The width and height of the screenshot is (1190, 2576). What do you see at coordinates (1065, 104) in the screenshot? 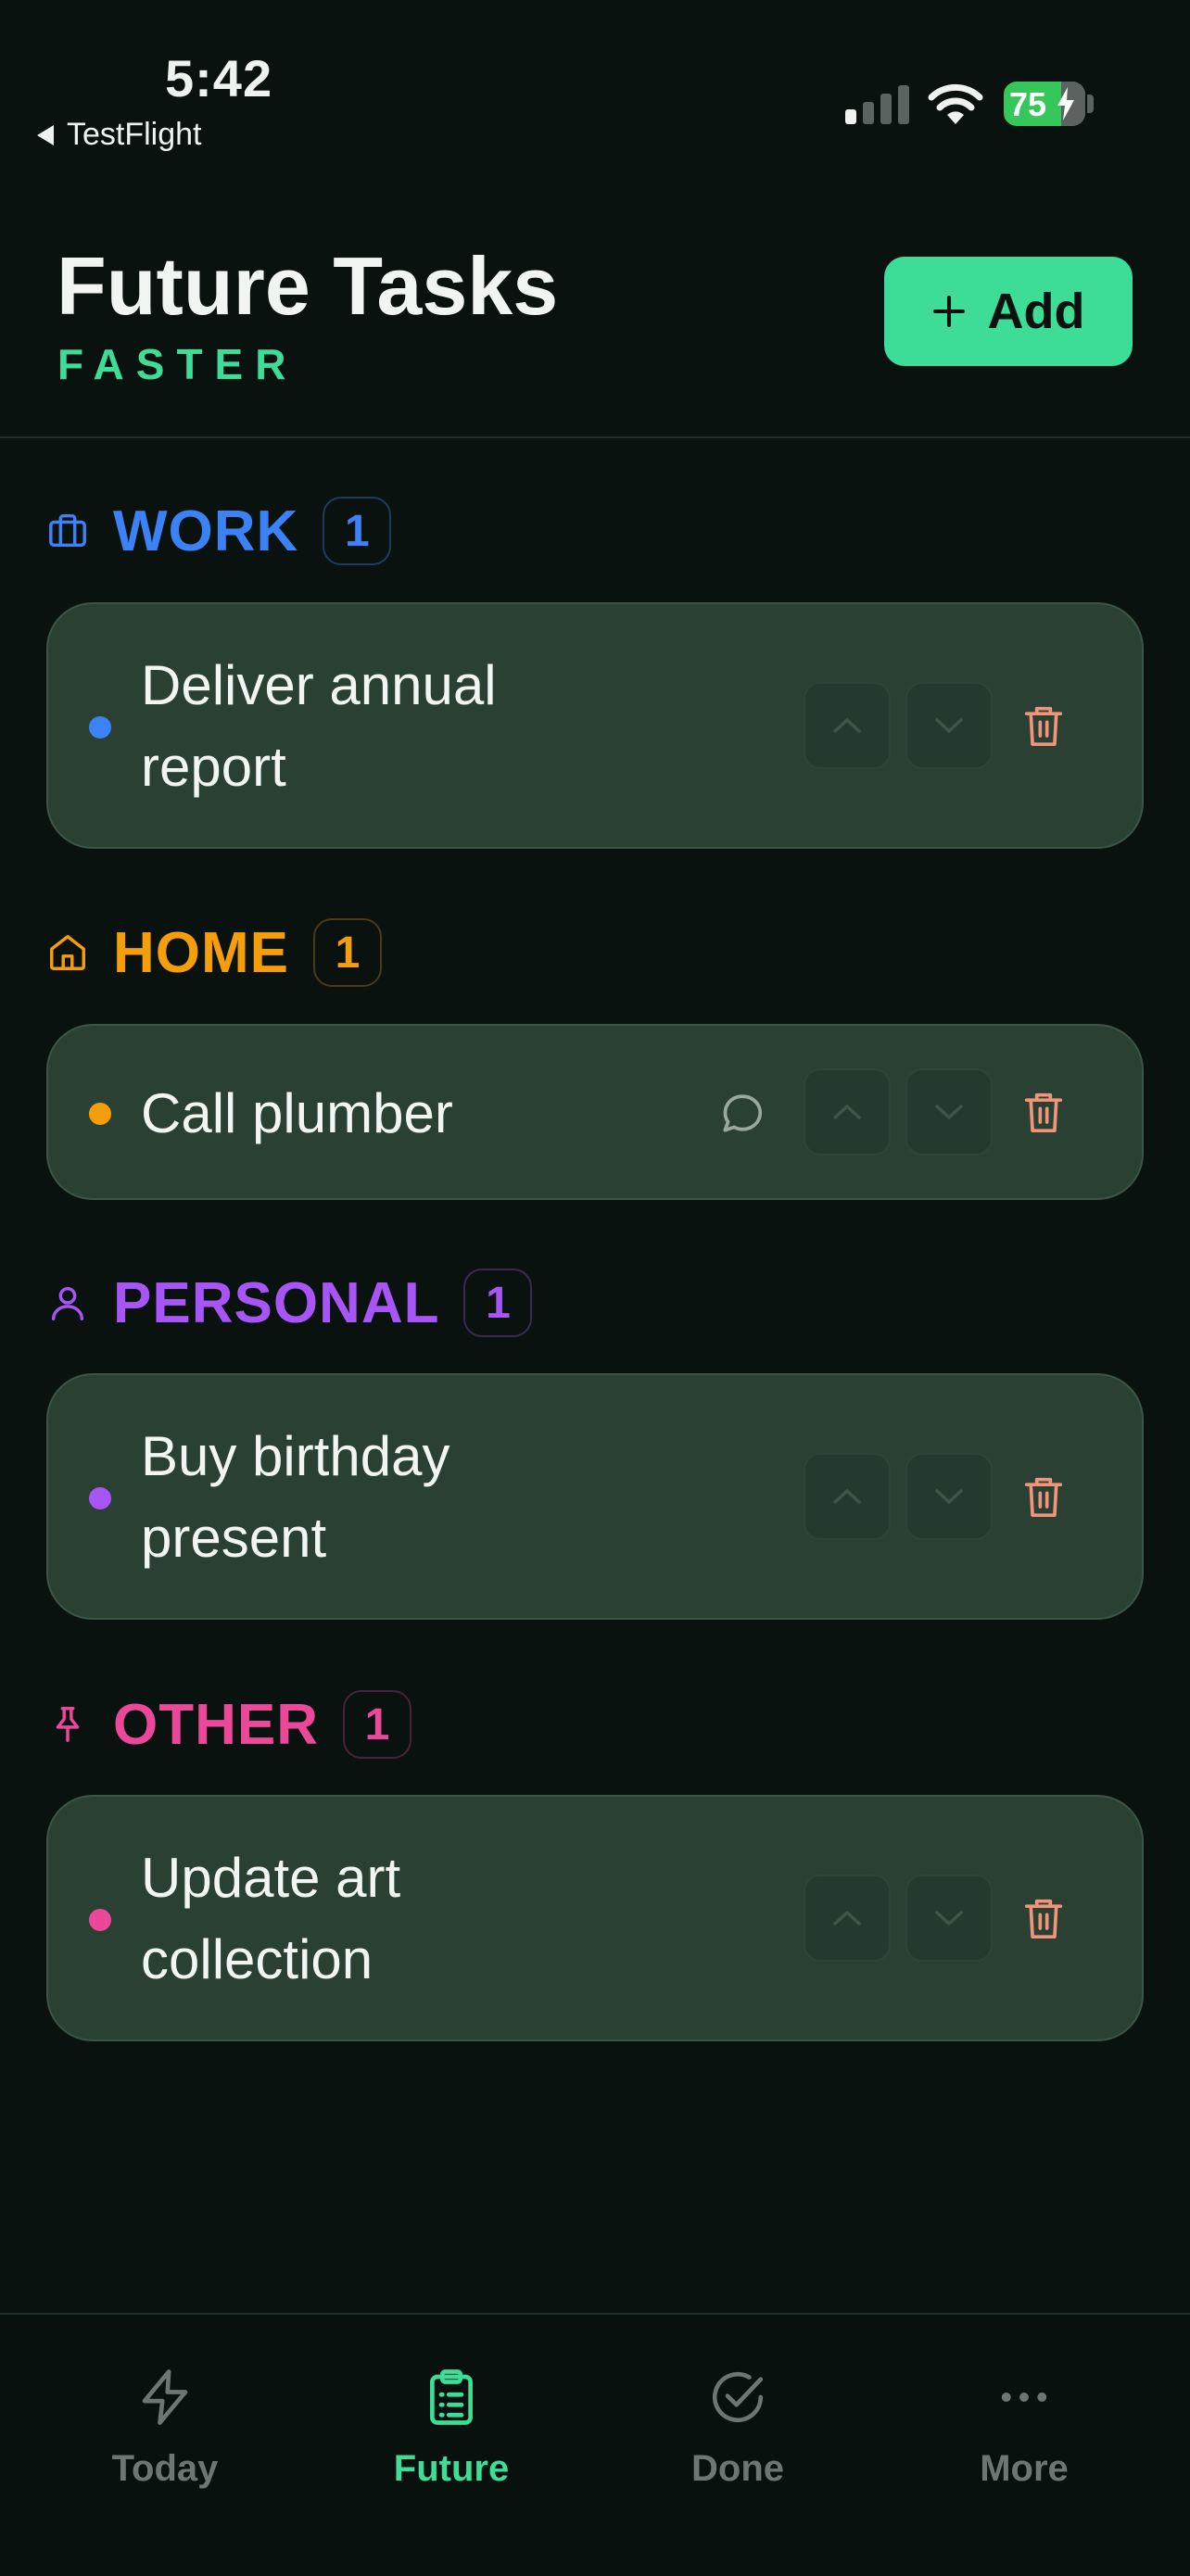
I see `charging-bolt-icon` at bounding box center [1065, 104].